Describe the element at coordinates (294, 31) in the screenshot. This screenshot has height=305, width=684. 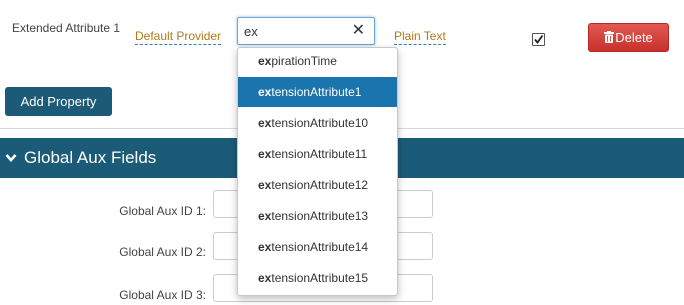
I see `attribute-search-input` at that location.